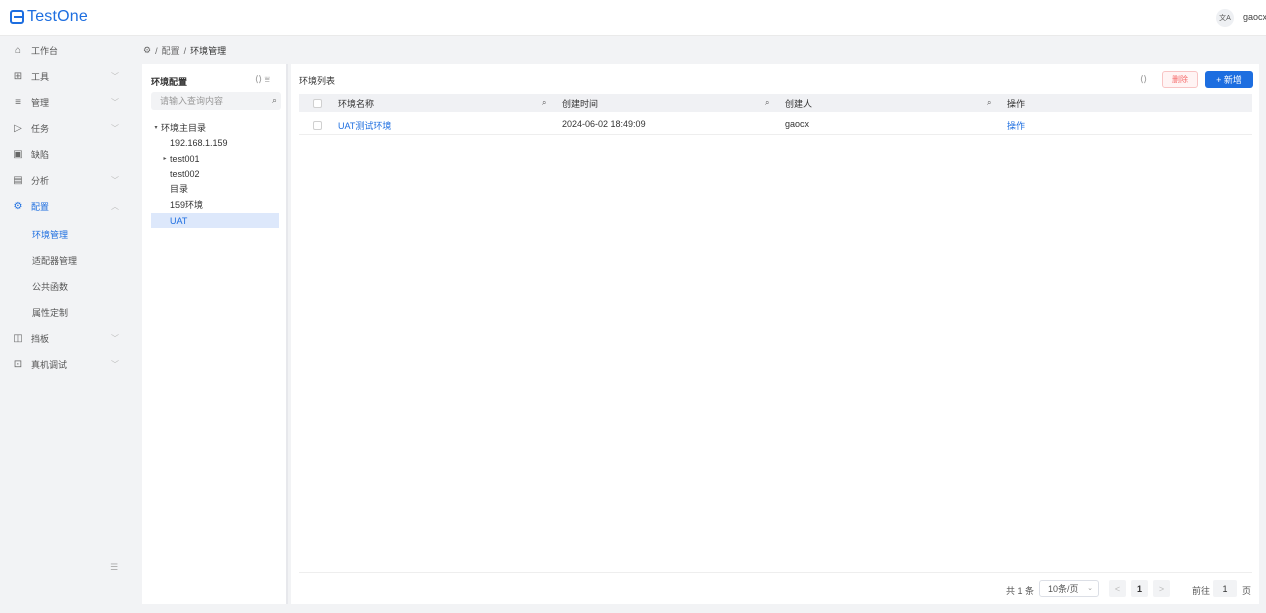  Describe the element at coordinates (147, 50) in the screenshot. I see `gear-icon: ⚙` at that location.